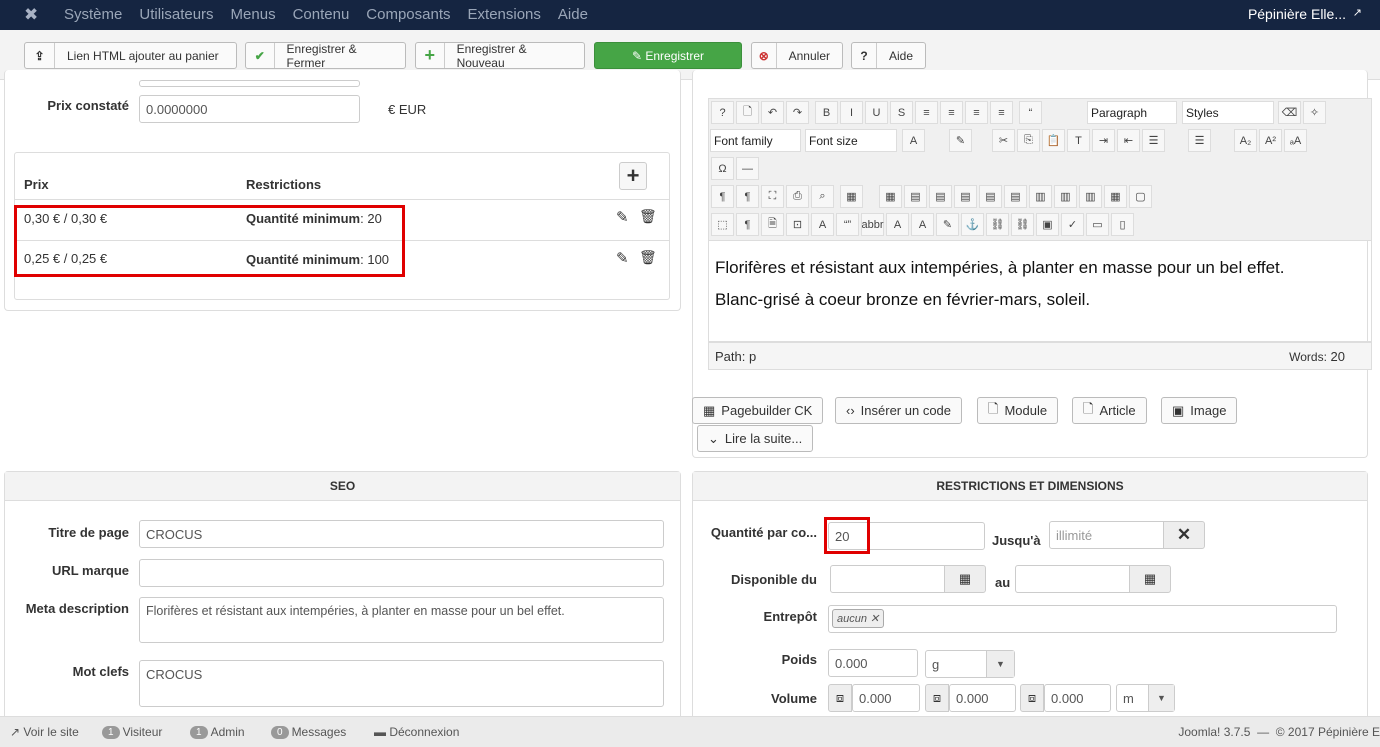 The image size is (1380, 747). What do you see at coordinates (93, 14) in the screenshot?
I see `menu-systeme: Système` at bounding box center [93, 14].